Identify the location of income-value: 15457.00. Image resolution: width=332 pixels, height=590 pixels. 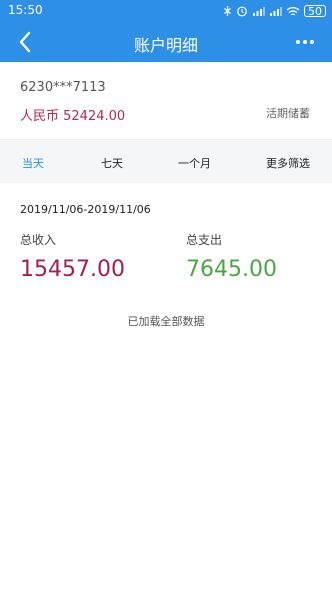
(72, 269).